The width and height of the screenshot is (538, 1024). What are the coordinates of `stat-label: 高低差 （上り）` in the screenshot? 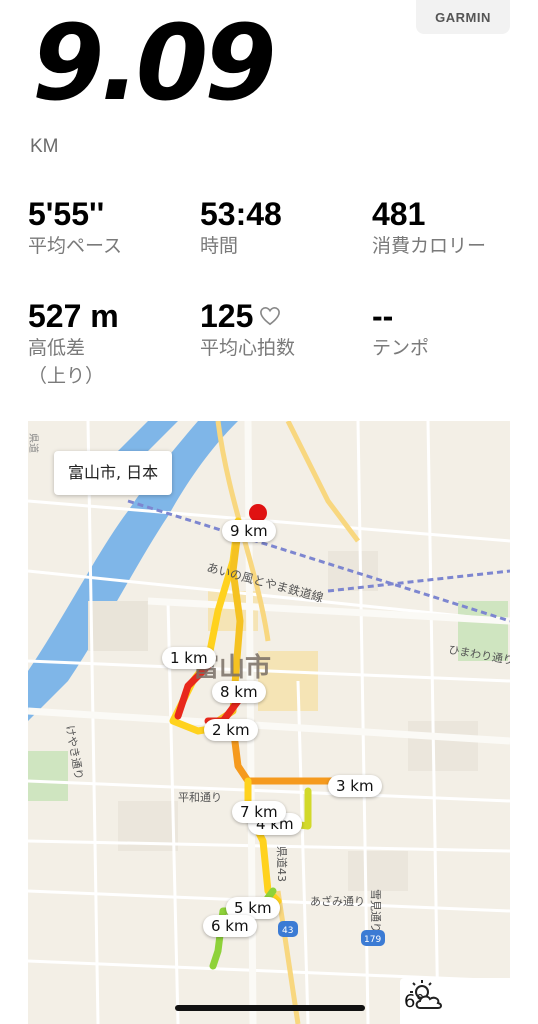 It's located at (66, 362).